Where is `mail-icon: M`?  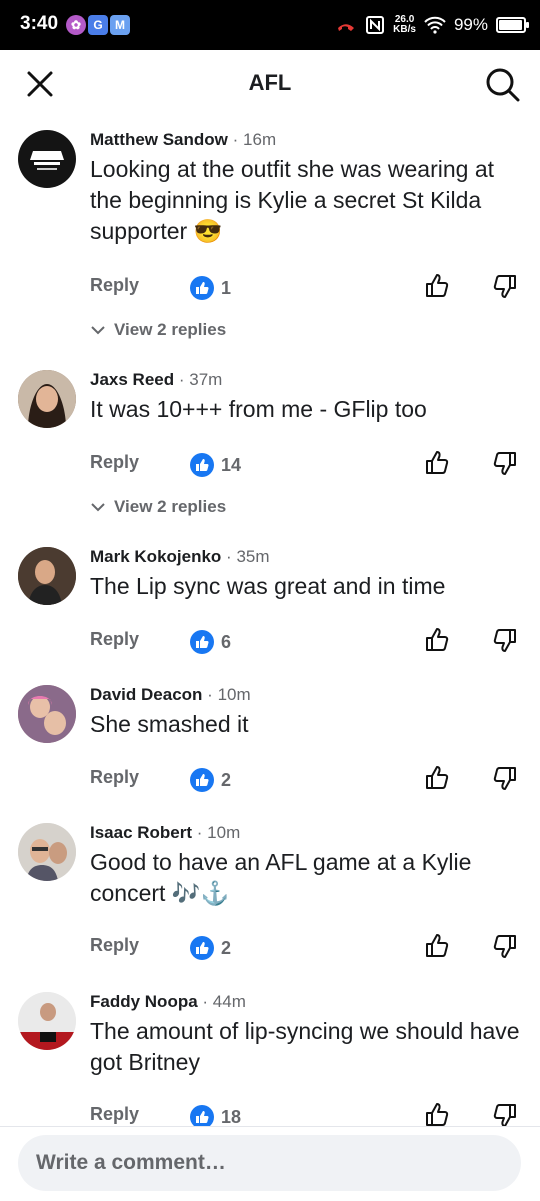 mail-icon: M is located at coordinates (120, 25).